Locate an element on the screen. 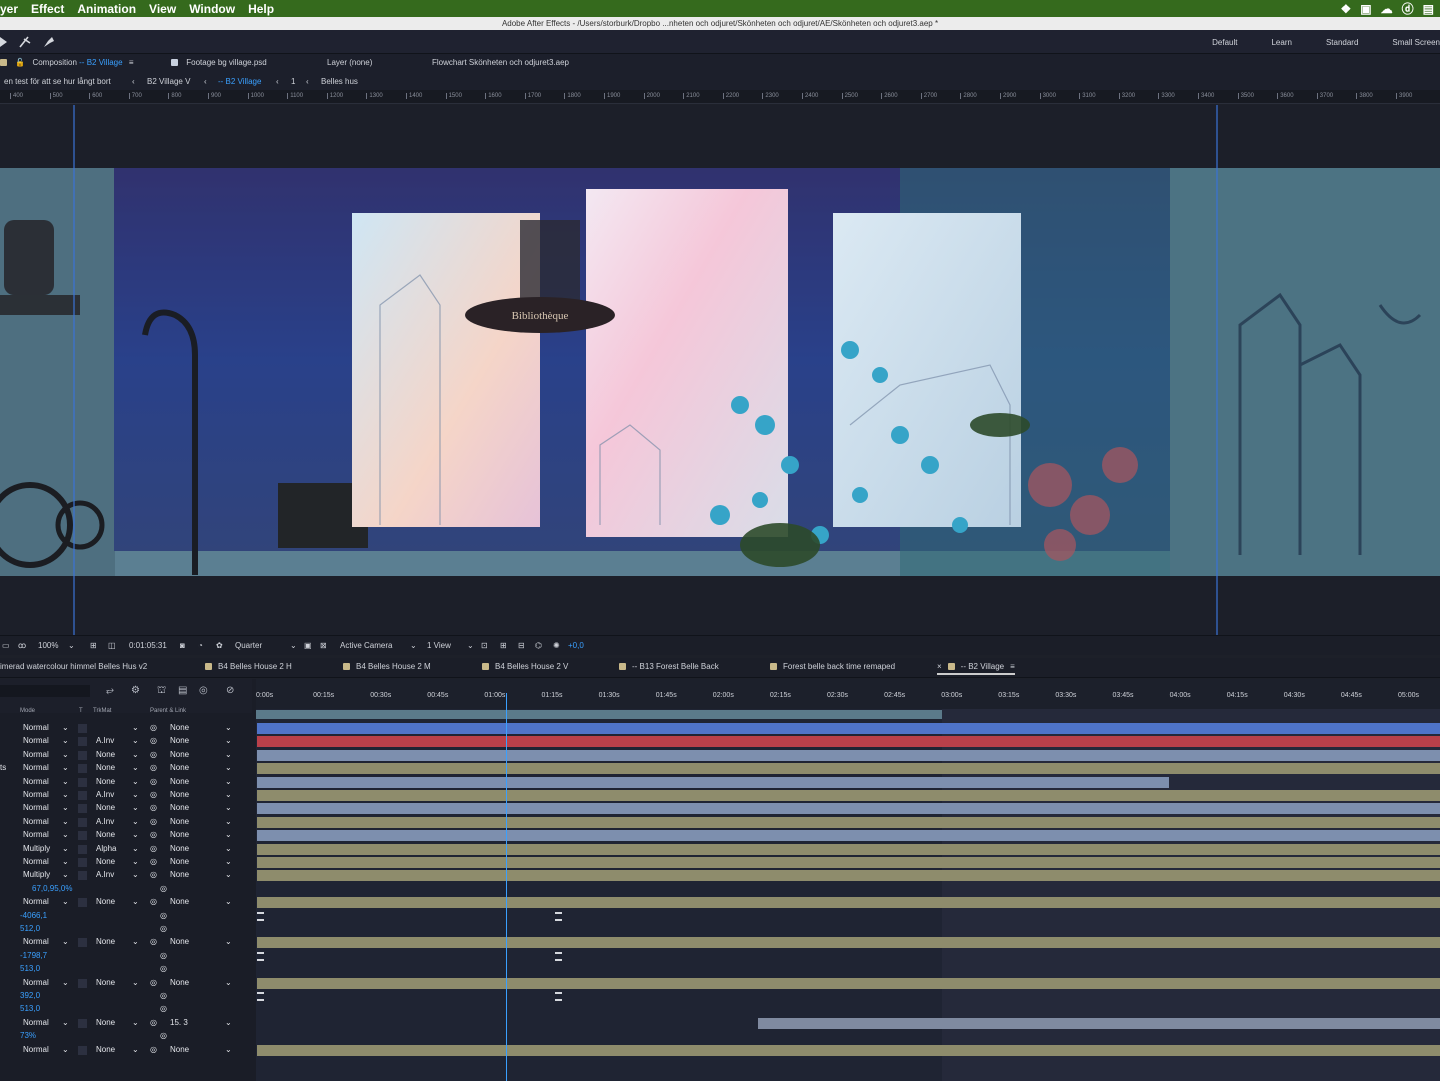 The image size is (1440, 1081). property-value: 67,0,95,0% is located at coordinates (52, 888).